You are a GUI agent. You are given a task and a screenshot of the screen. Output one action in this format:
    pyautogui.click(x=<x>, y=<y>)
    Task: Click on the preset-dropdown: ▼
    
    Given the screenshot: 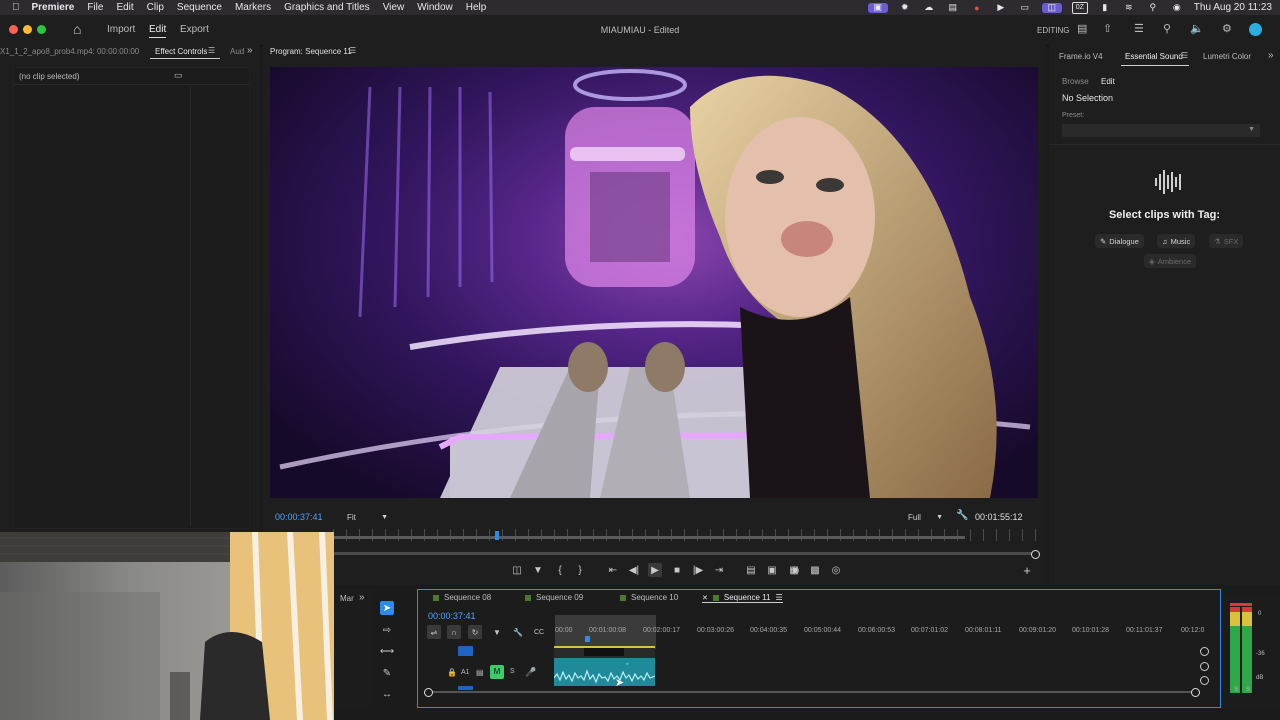 What is the action you would take?
    pyautogui.click(x=1161, y=130)
    